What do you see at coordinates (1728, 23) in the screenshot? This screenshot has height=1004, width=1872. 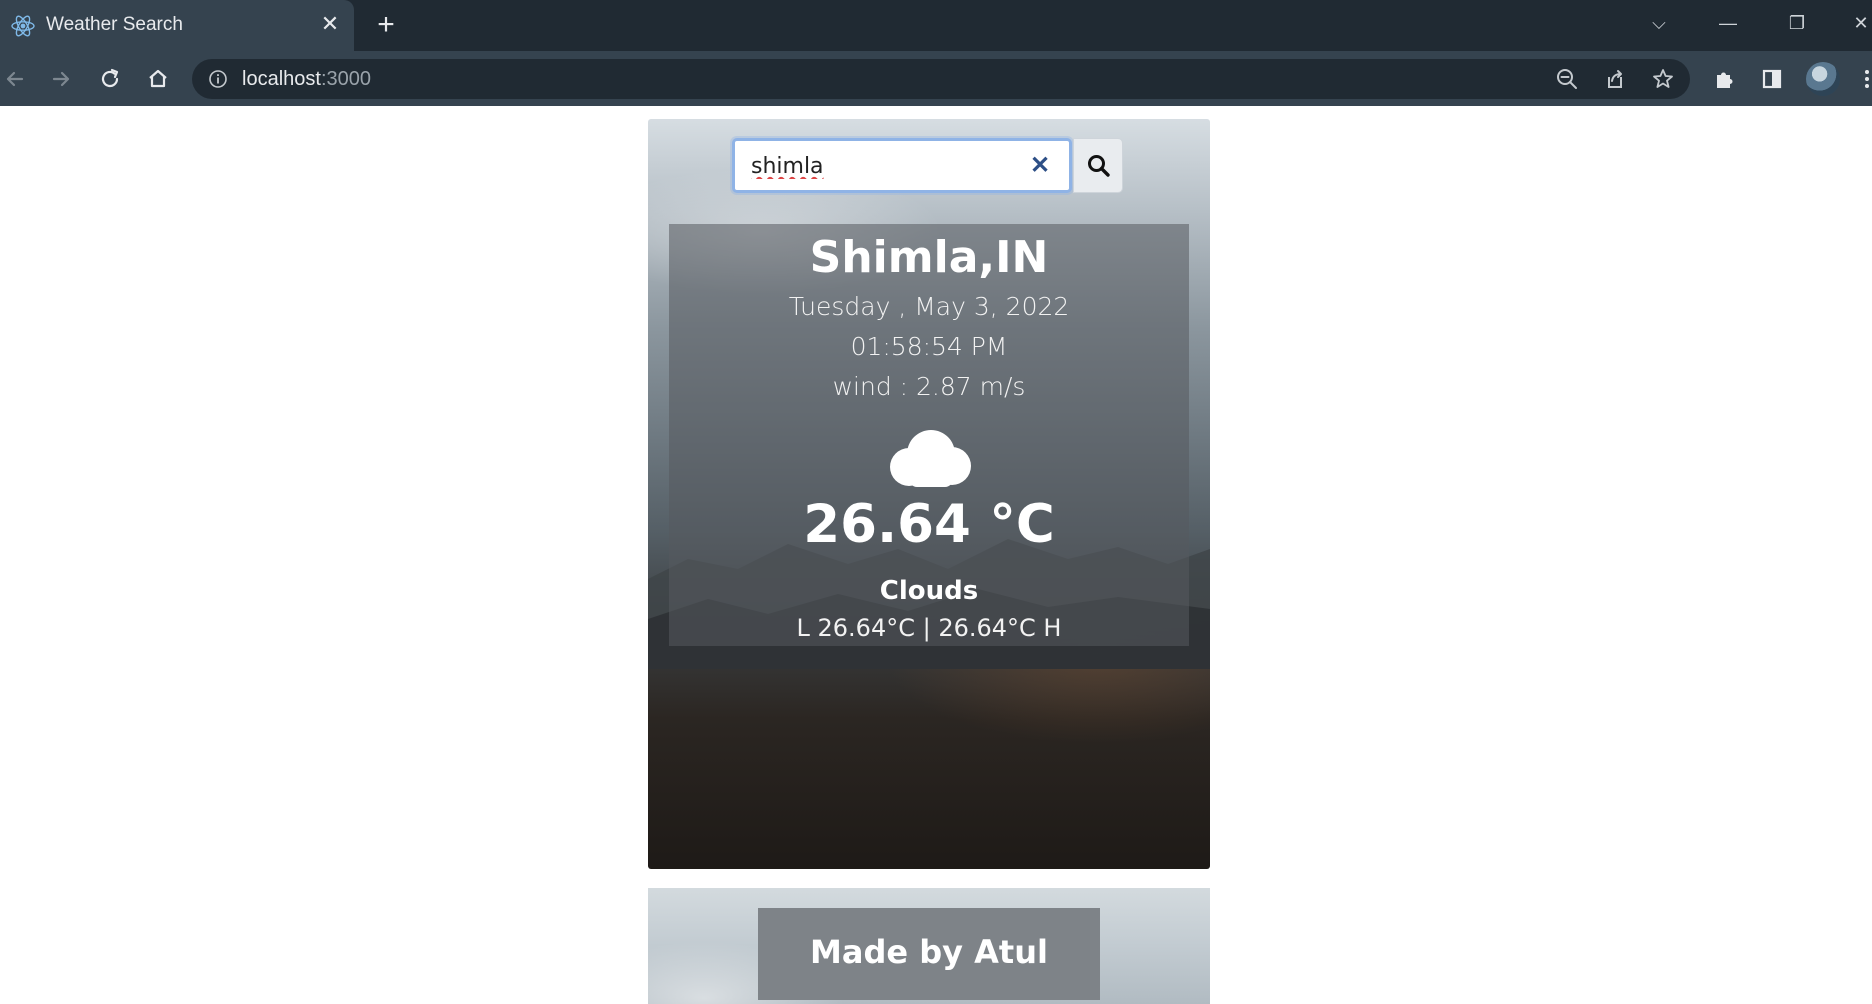 I see `minimize-icon: —` at bounding box center [1728, 23].